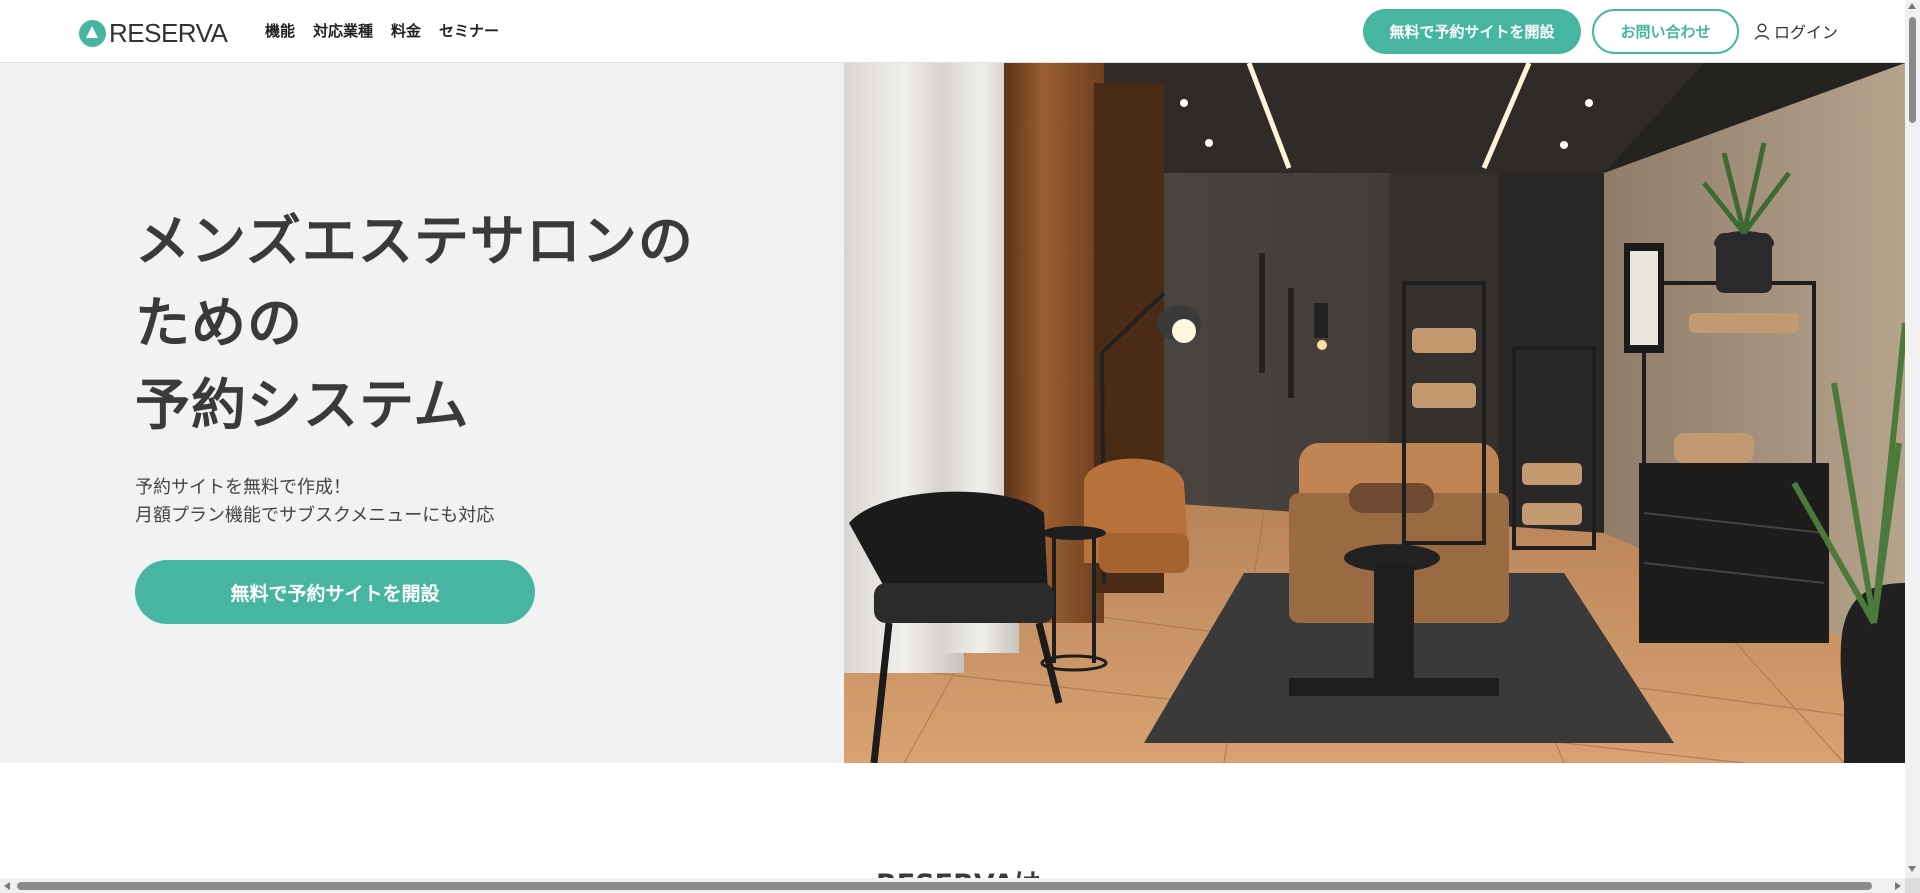  What do you see at coordinates (343, 30) in the screenshot?
I see `nav-item-industries: 対応業種` at bounding box center [343, 30].